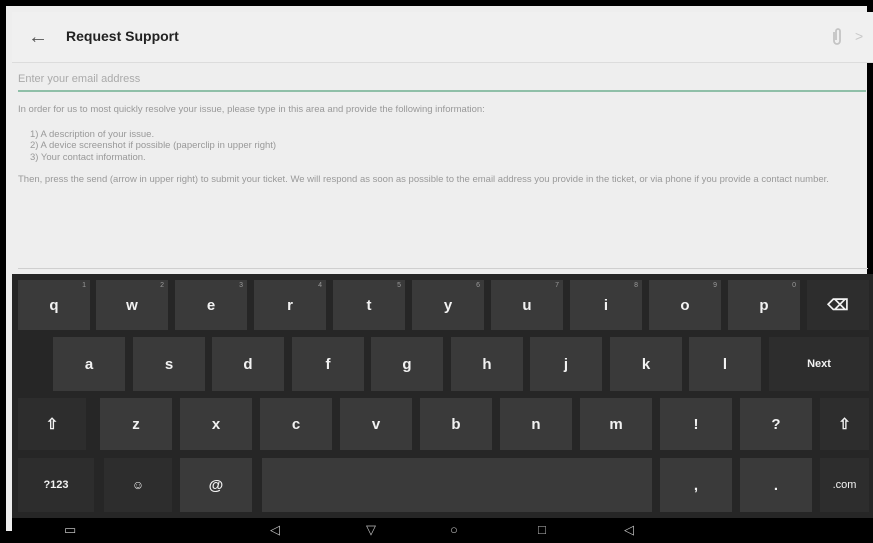 The width and height of the screenshot is (873, 543). I want to click on key-n: n, so click(536, 424).